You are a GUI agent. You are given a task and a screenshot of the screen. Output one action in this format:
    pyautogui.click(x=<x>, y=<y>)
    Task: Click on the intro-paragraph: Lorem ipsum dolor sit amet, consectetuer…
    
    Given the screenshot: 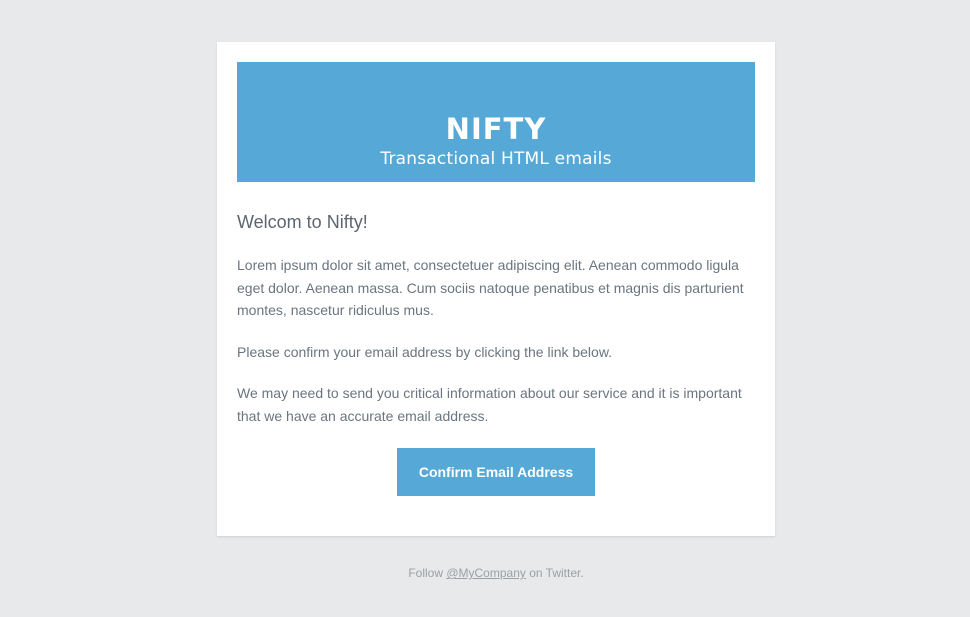 What is the action you would take?
    pyautogui.click(x=490, y=287)
    